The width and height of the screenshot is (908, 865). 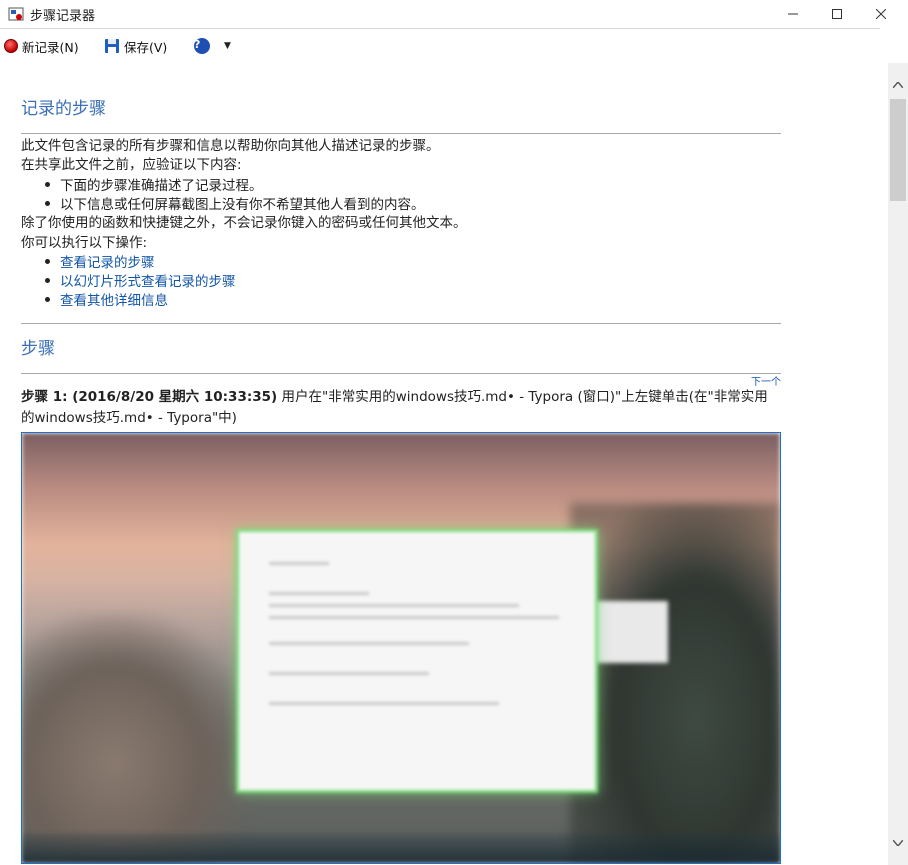 What do you see at coordinates (63, 109) in the screenshot?
I see `page-title: 记录的步骤` at bounding box center [63, 109].